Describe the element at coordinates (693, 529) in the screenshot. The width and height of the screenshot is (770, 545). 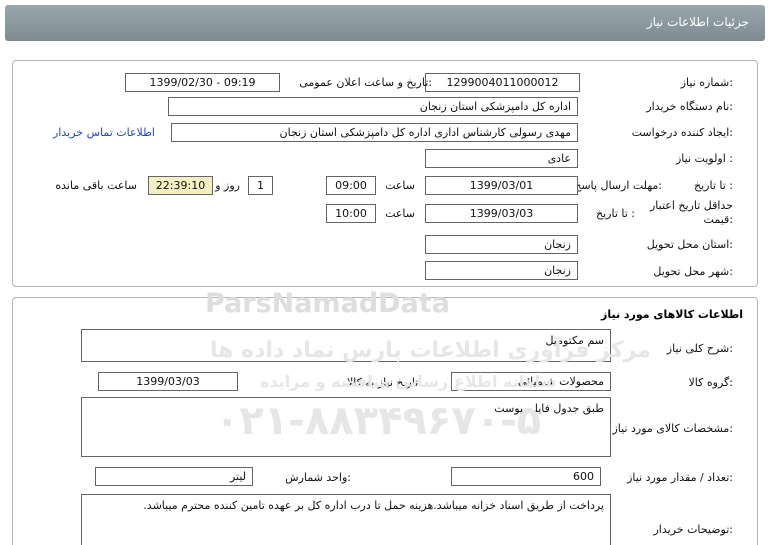
I see `buyer-notes-label: توضیحات خریدار:` at that location.